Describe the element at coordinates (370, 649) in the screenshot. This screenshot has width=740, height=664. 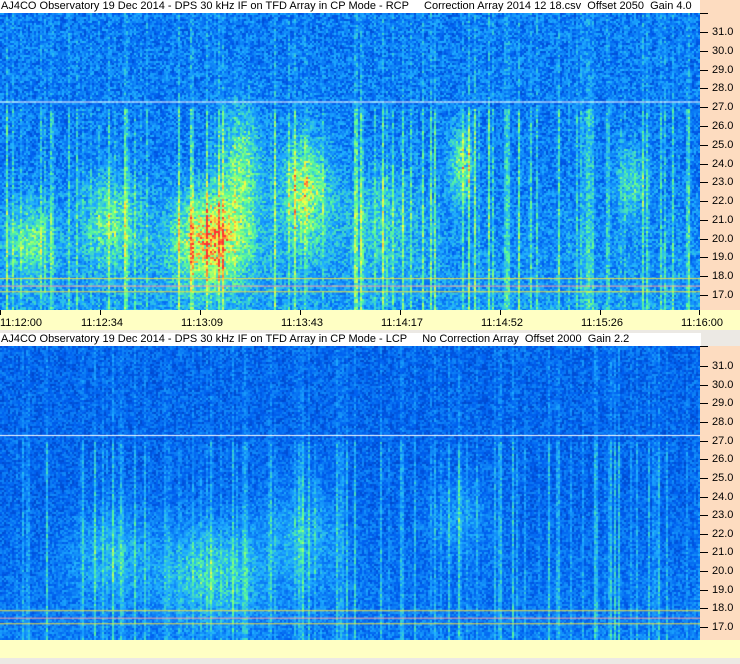
I see `lcp-time-band` at that location.